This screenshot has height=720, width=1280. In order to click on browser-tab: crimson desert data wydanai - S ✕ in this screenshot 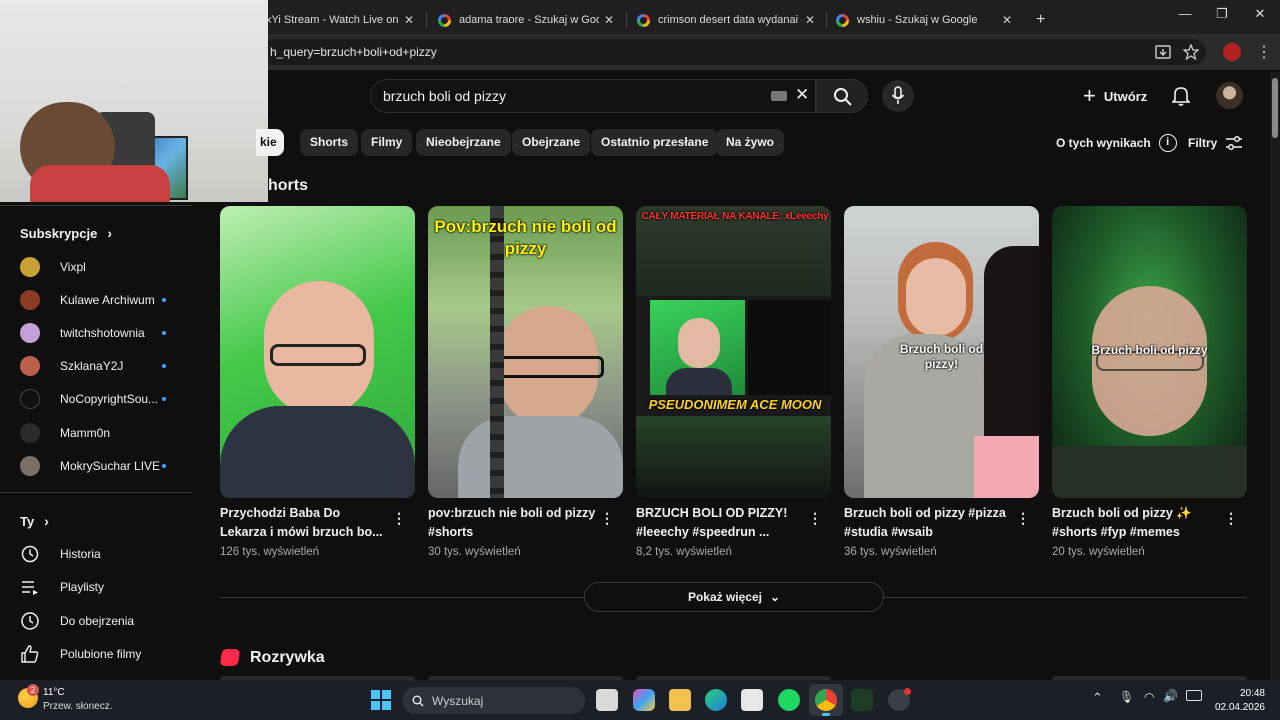, I will do `click(726, 20)`.